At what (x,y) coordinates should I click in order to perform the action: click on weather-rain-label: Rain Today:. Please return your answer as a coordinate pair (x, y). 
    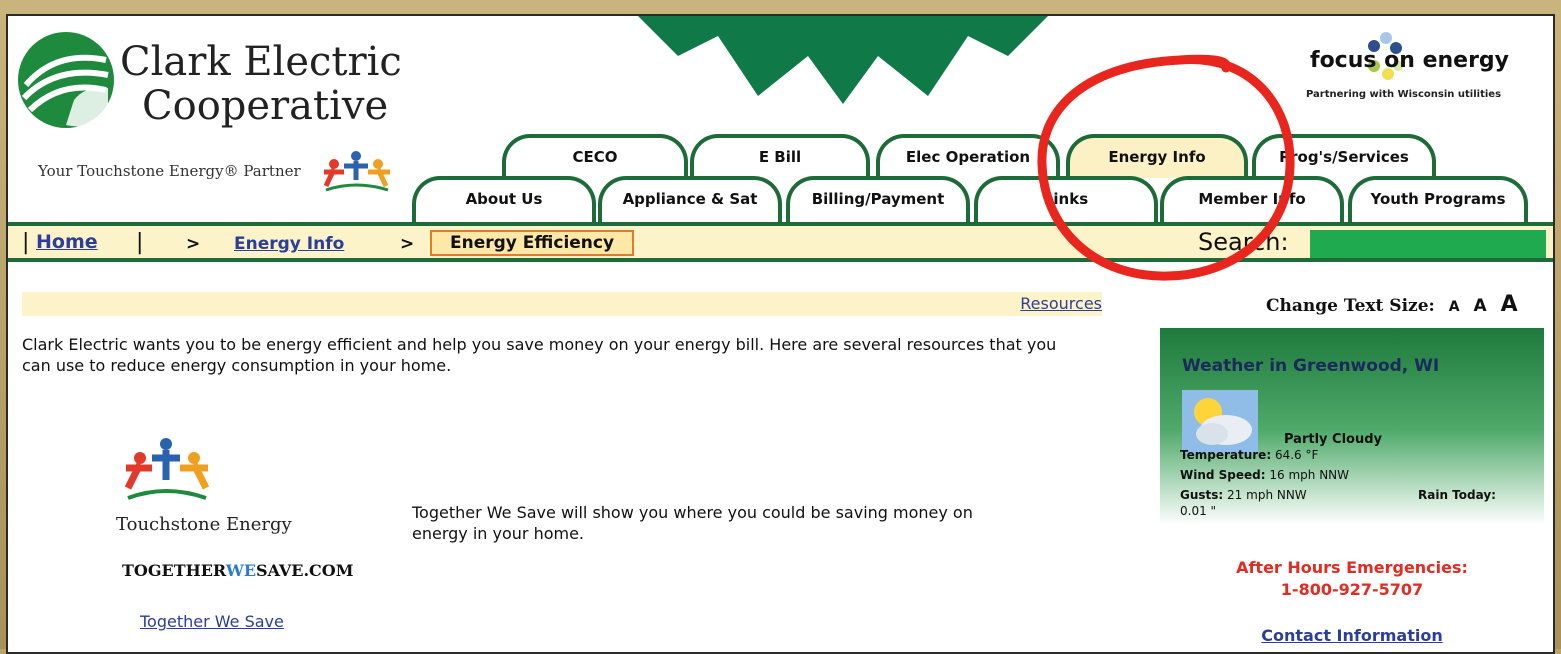
    Looking at the image, I should click on (1457, 495).